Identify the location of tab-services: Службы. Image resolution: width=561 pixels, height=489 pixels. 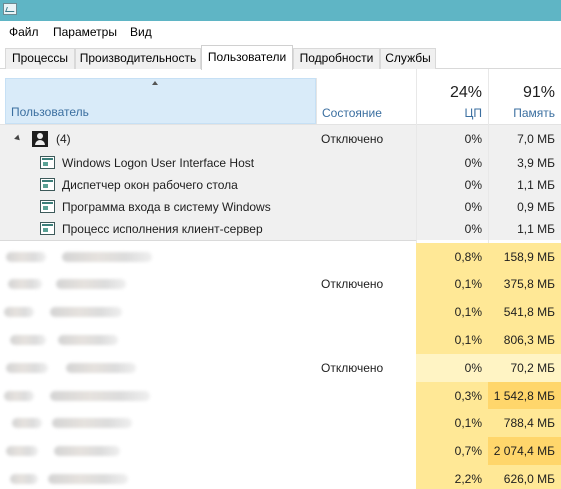
(408, 58).